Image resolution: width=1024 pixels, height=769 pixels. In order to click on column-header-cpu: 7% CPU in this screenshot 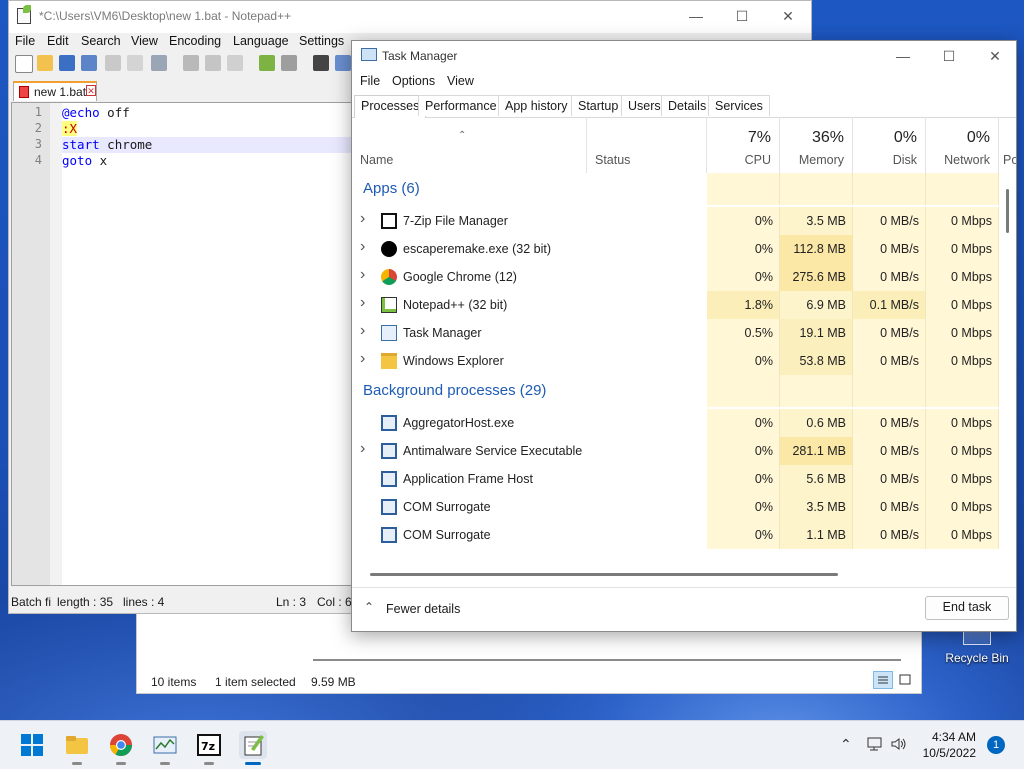, I will do `click(743, 145)`.